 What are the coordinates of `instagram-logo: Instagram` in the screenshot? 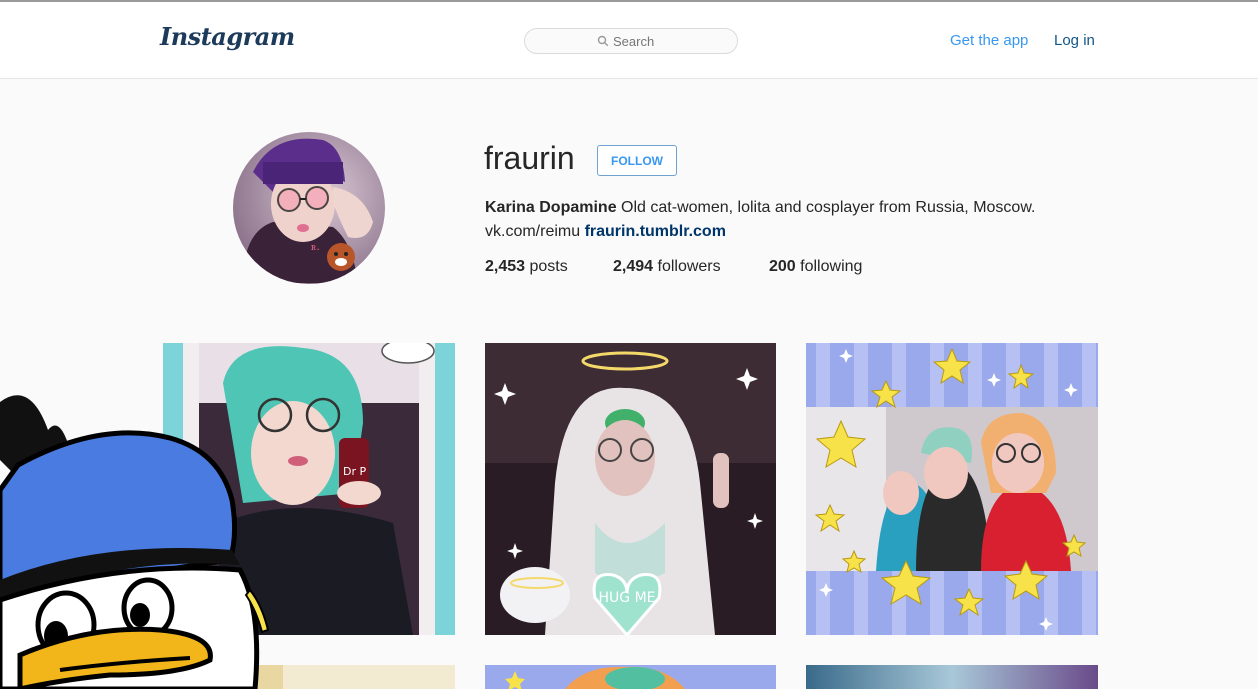 It's located at (227, 36).